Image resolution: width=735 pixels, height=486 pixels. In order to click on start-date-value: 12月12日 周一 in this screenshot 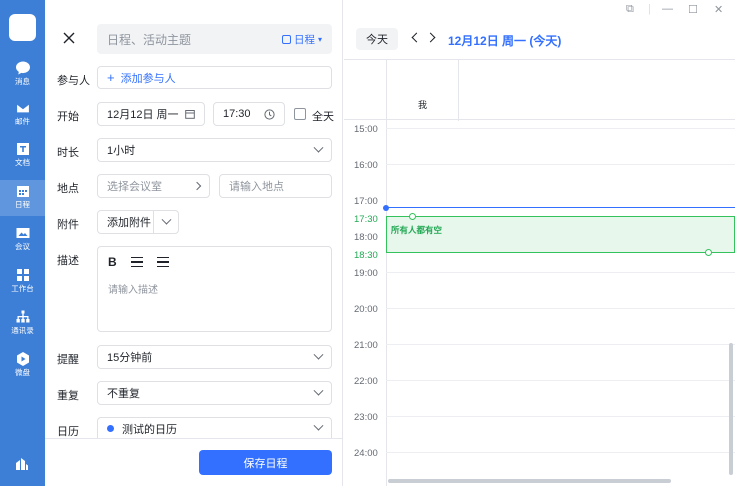, I will do `click(143, 115)`.